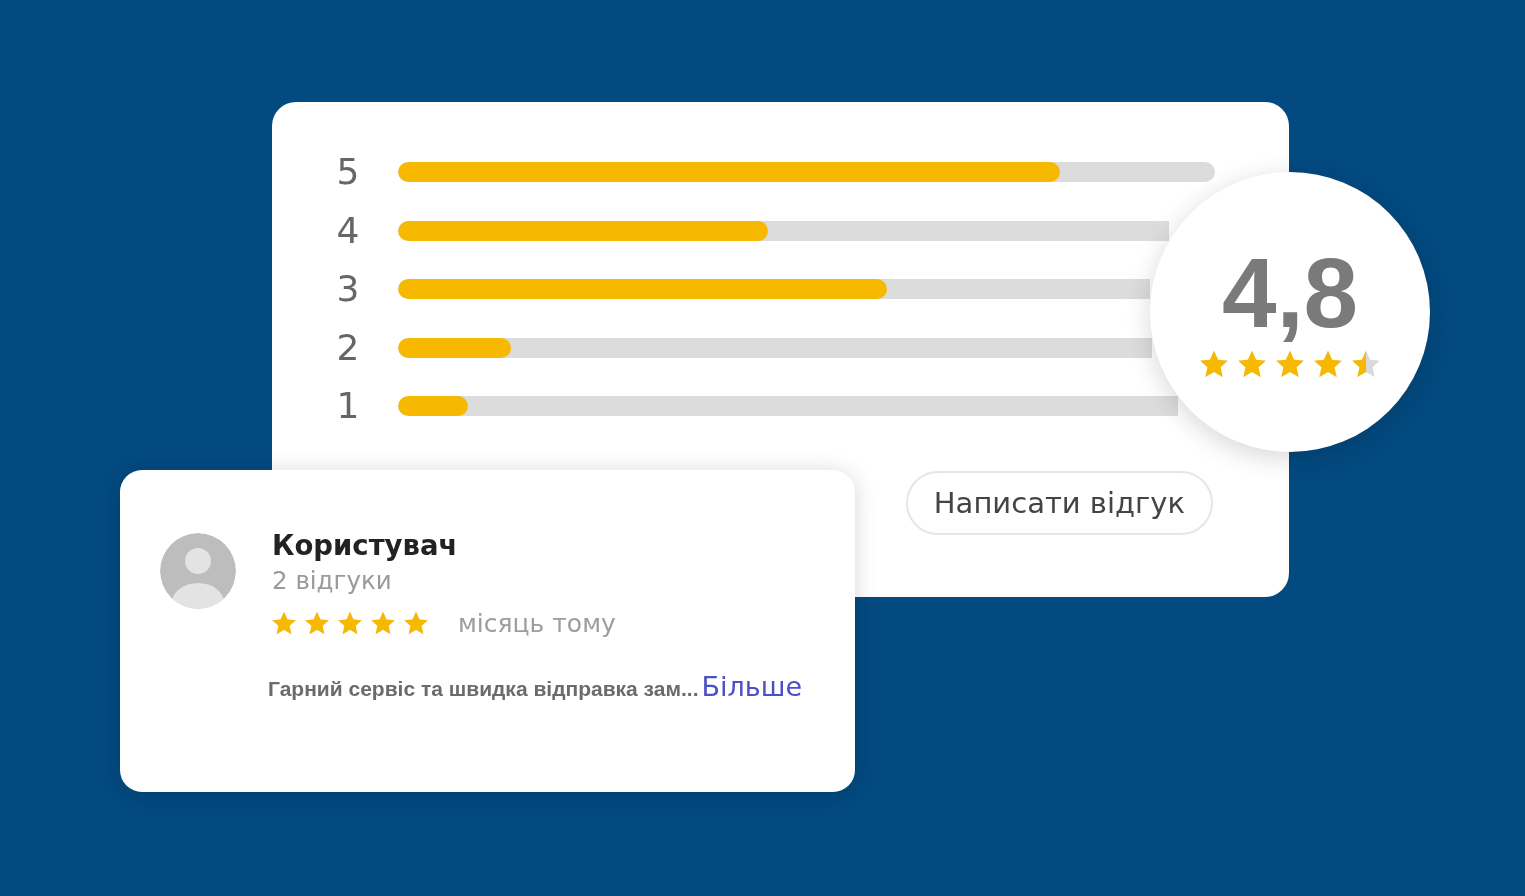 Image resolution: width=1525 pixels, height=896 pixels. I want to click on more-link: Більше, so click(751, 686).